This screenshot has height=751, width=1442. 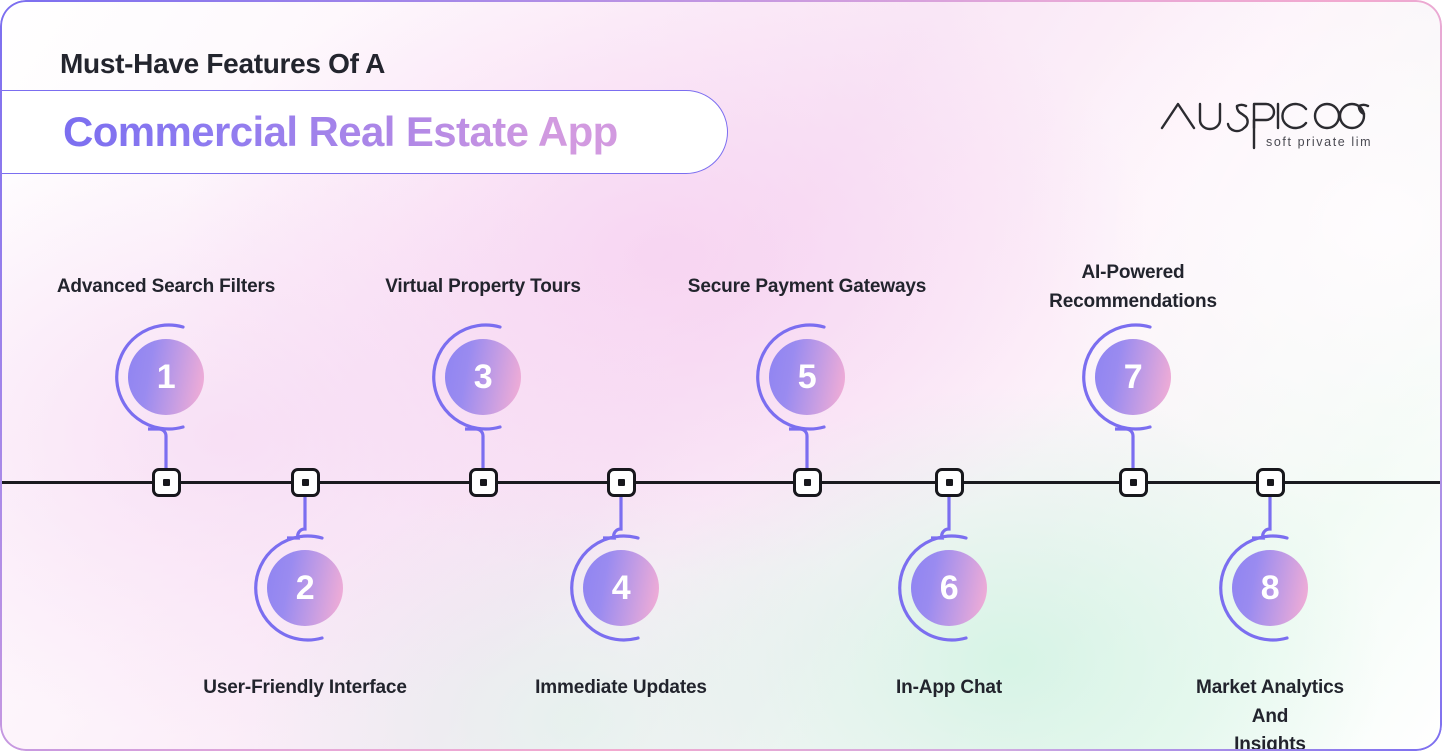 I want to click on svg-text: soft private limited, so click(x=1318, y=142).